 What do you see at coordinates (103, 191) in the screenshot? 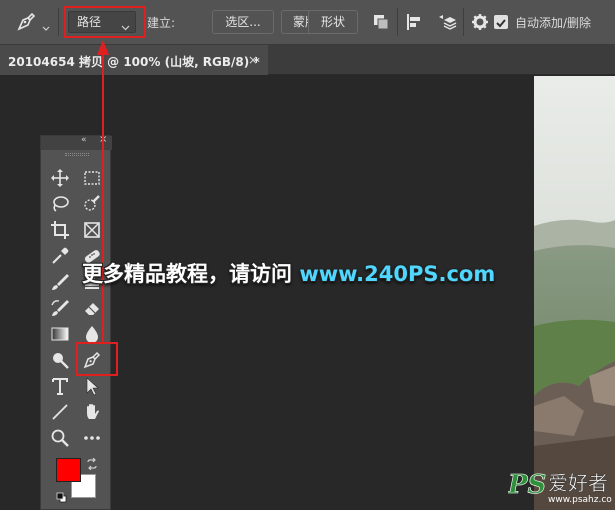
I see `annotation-arrow` at bounding box center [103, 191].